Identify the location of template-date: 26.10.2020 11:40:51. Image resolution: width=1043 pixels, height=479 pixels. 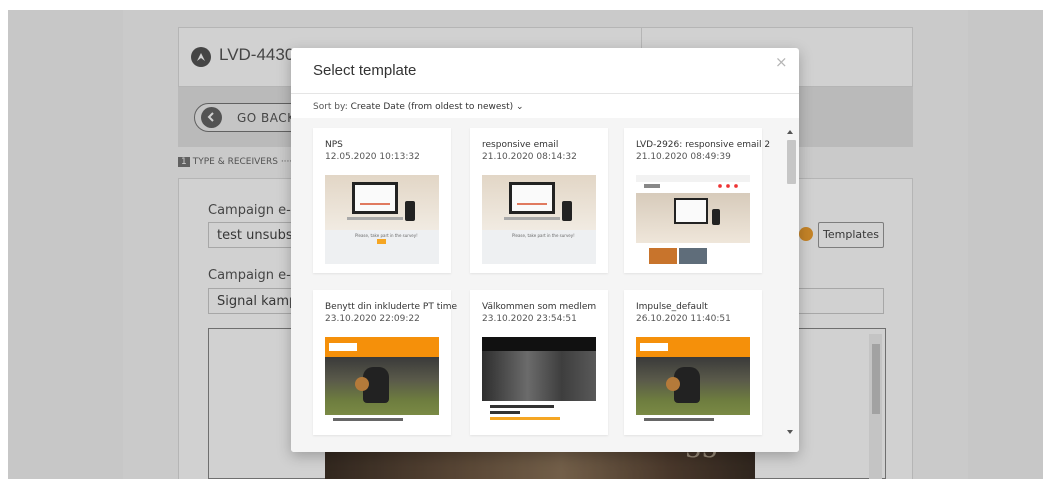
(683, 319).